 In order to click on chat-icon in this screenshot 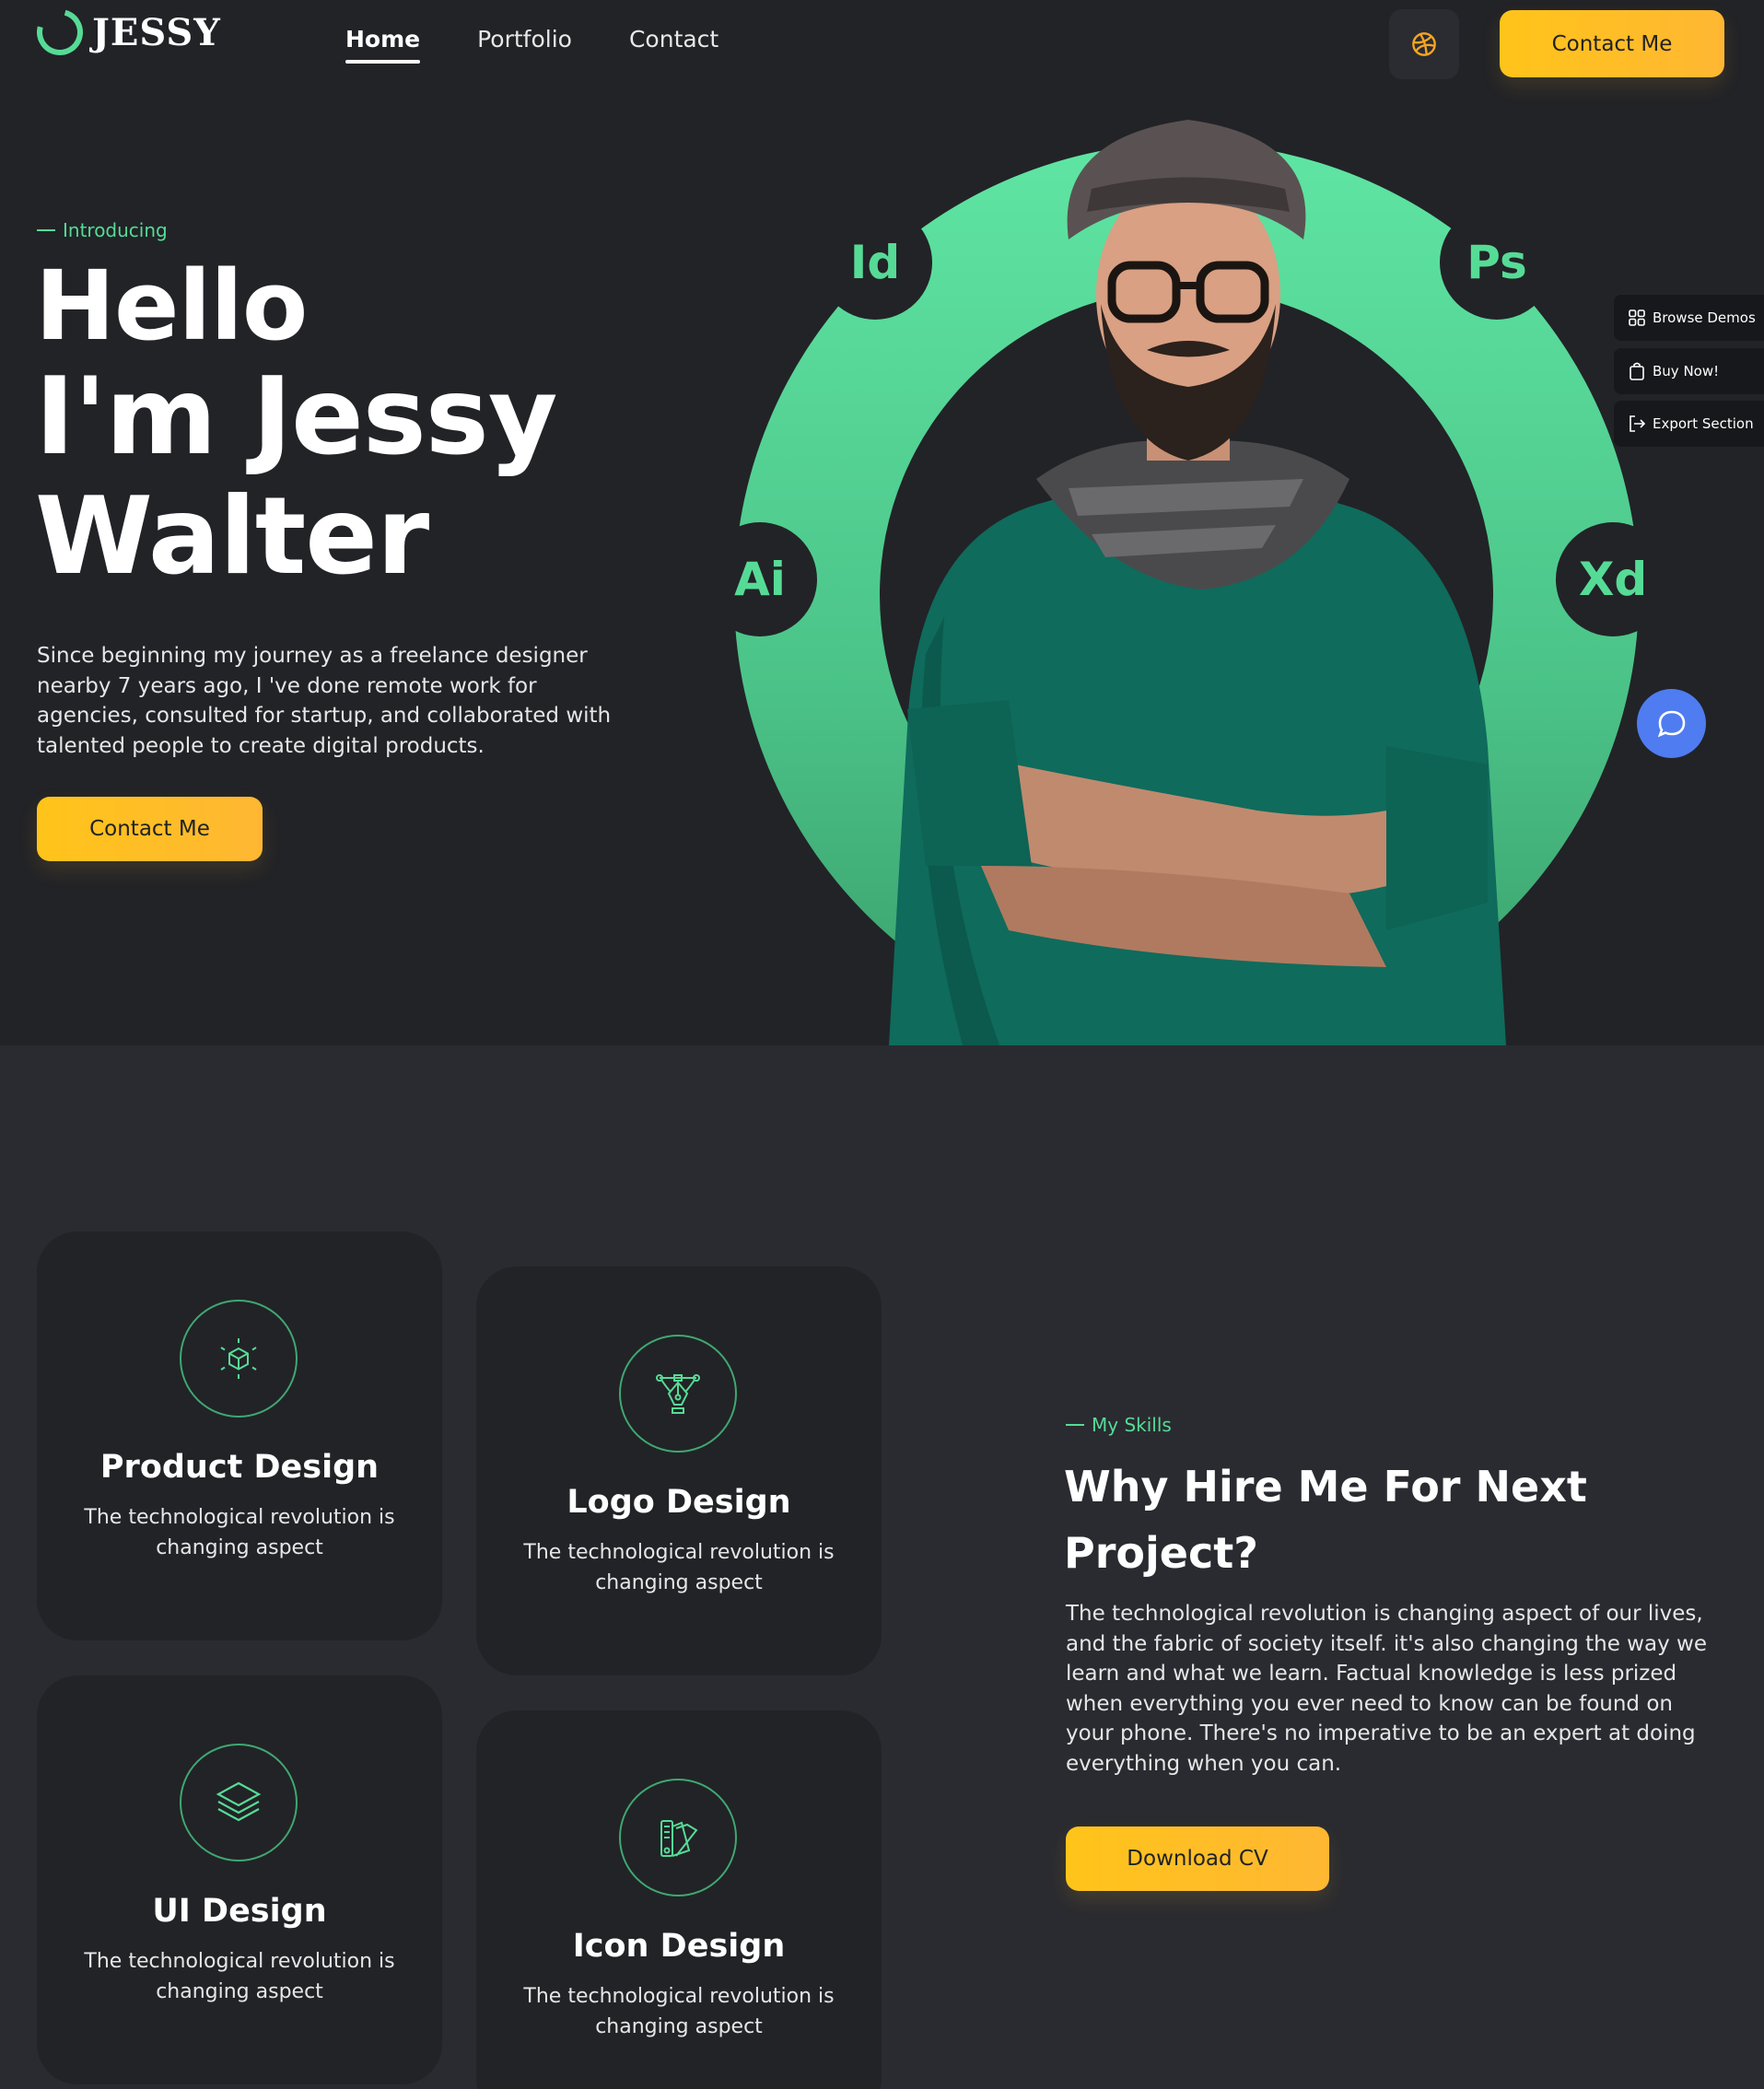, I will do `click(1671, 723)`.